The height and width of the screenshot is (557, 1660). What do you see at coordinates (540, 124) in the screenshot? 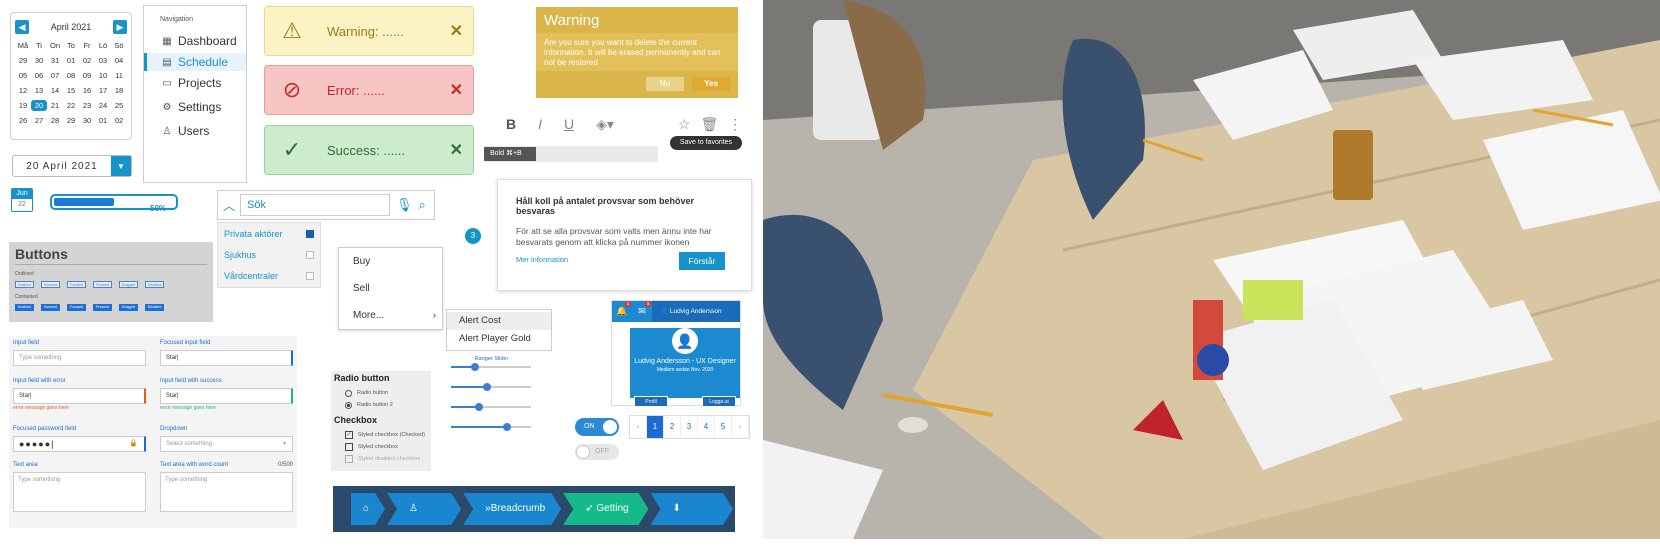
I see `italic-icon: I` at bounding box center [540, 124].